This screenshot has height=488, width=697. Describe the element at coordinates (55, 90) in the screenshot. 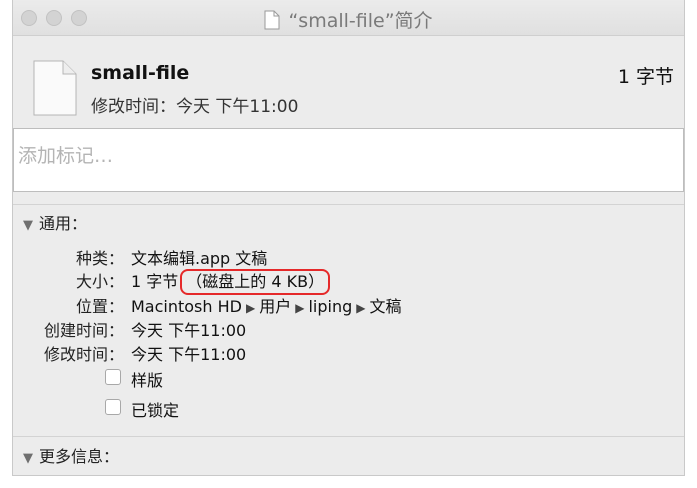

I see `file-icon` at that location.